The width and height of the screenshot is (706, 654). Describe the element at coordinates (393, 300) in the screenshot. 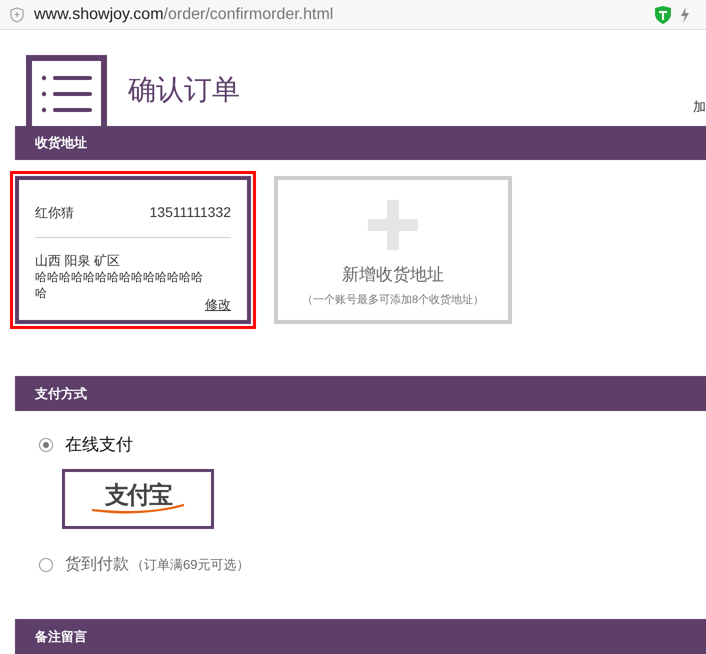

I see `address-limit-note: （一个账号最多可添加8个收货地址）` at that location.